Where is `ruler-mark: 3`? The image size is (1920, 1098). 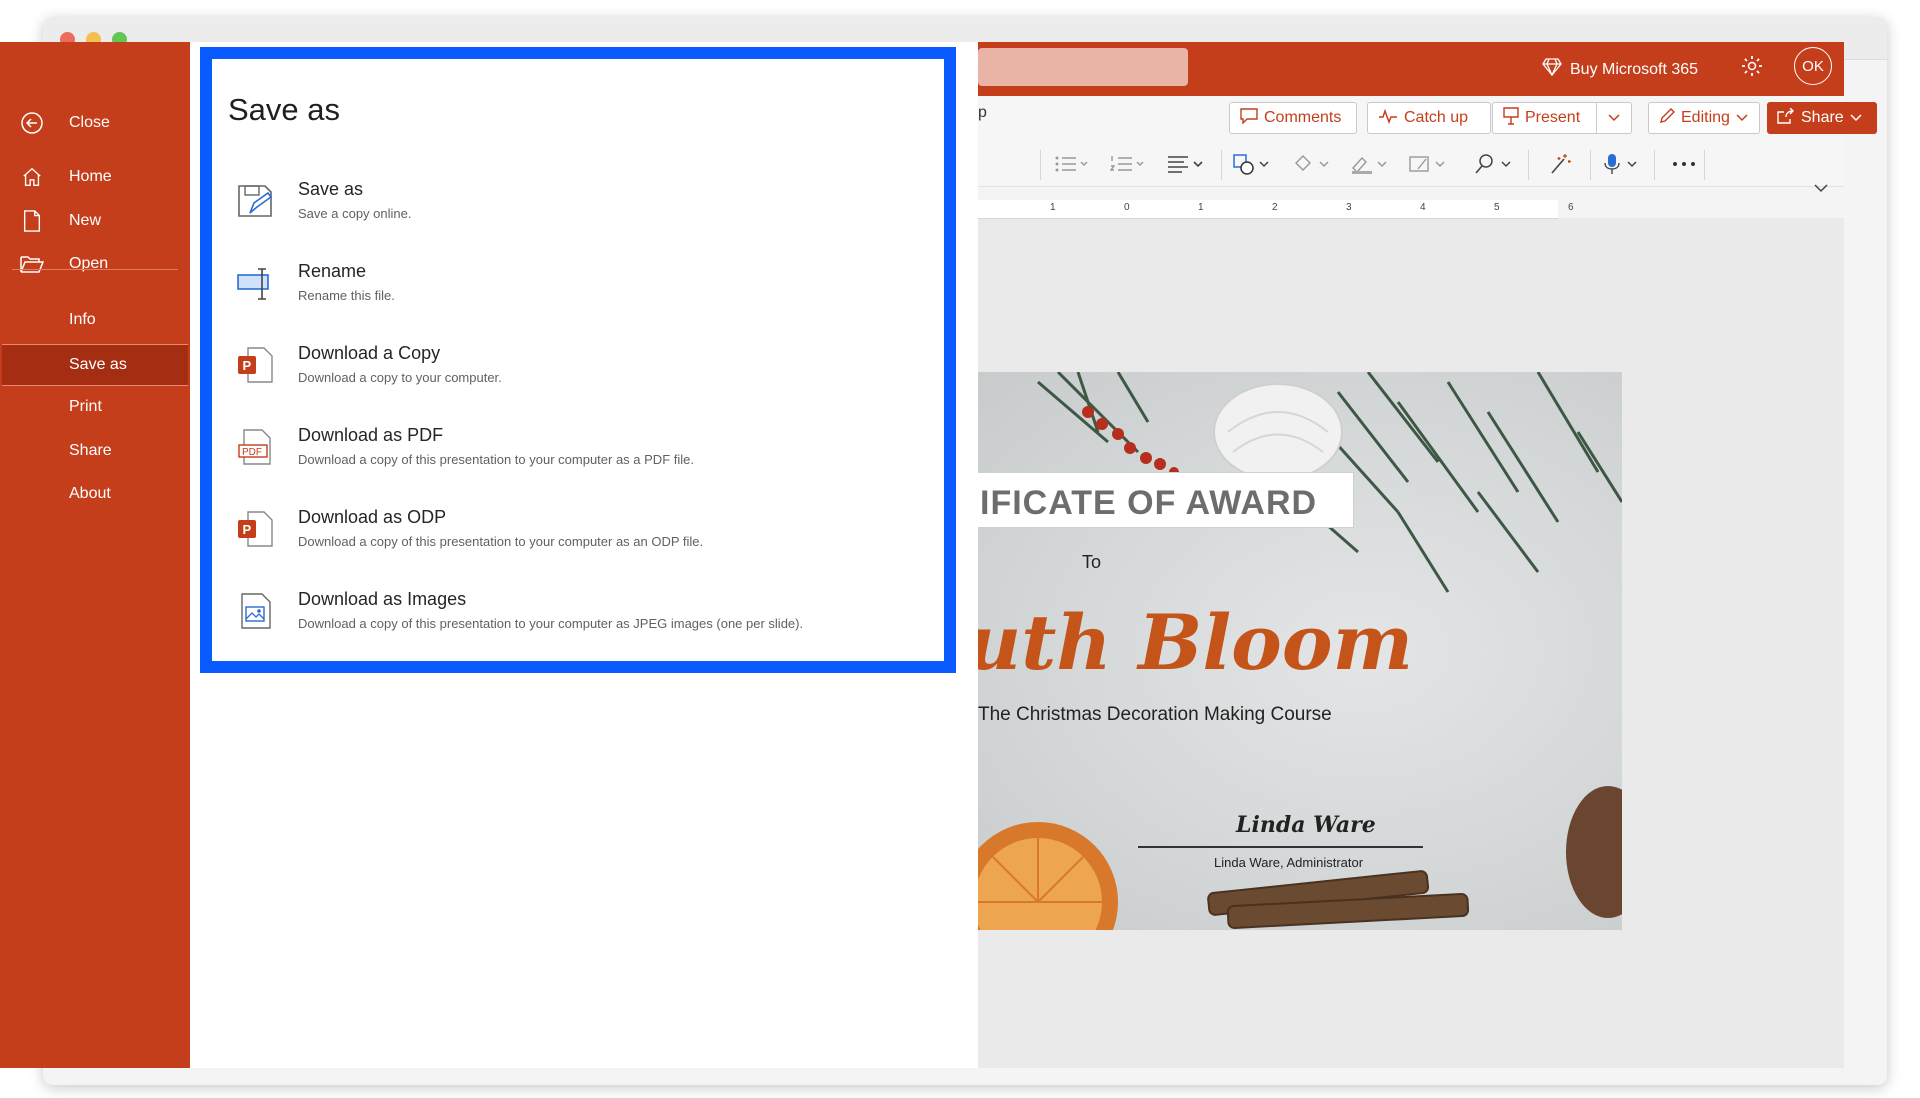 ruler-mark: 3 is located at coordinates (1349, 207).